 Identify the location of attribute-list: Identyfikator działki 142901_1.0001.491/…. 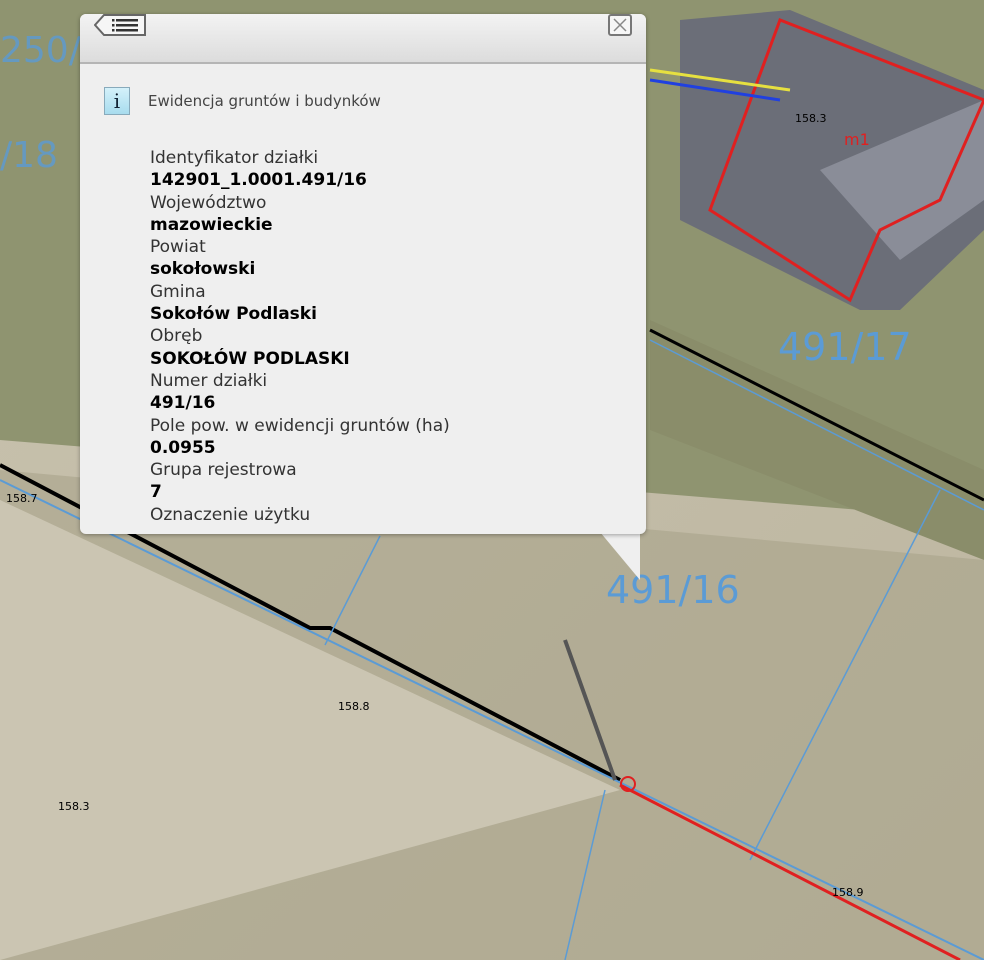
(300, 336).